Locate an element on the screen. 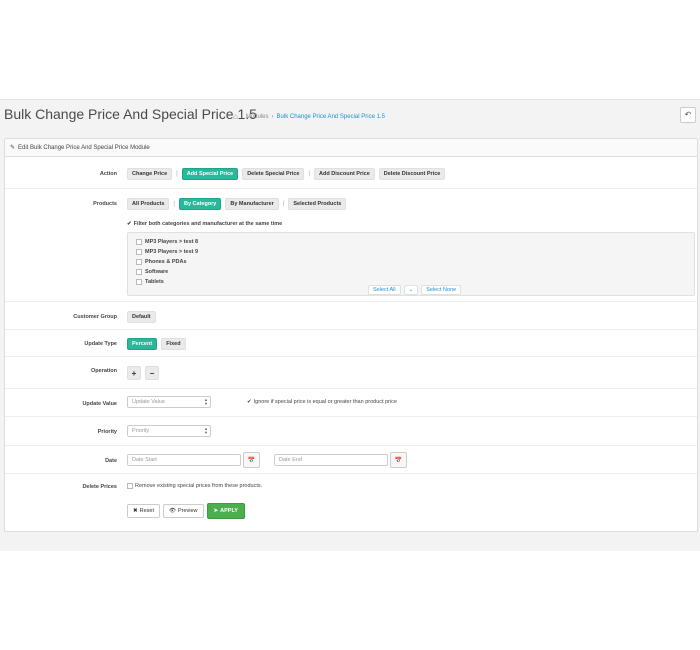 The image size is (700, 650). list-item: MP3 Players > test 8 is located at coordinates (411, 242).